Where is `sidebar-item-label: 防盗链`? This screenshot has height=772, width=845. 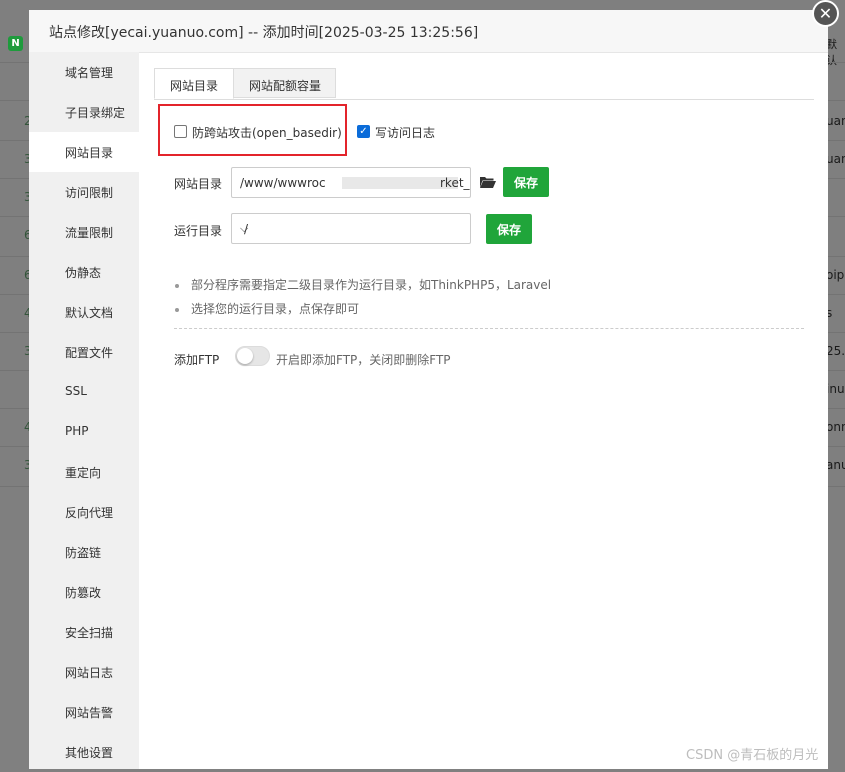 sidebar-item-label: 防盗链 is located at coordinates (83, 553).